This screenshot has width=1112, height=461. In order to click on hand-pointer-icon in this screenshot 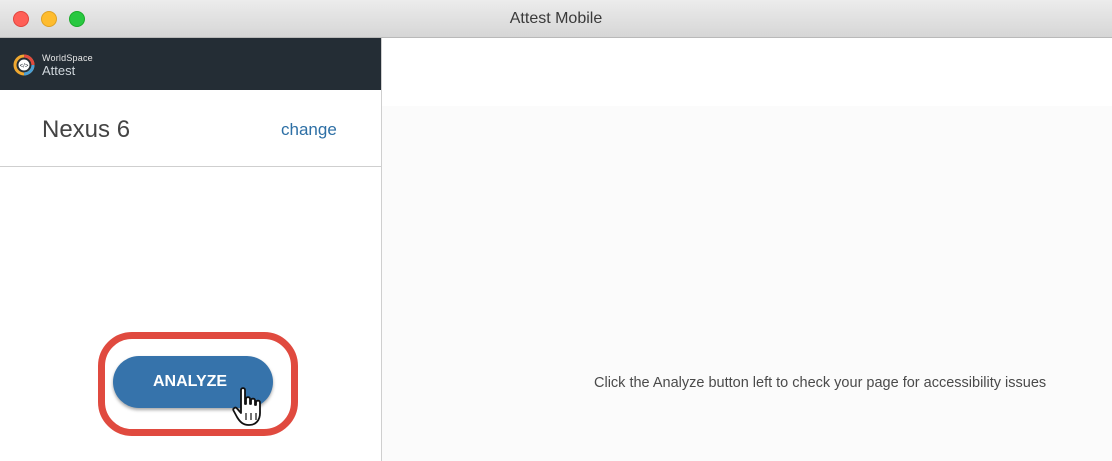, I will do `click(246, 406)`.